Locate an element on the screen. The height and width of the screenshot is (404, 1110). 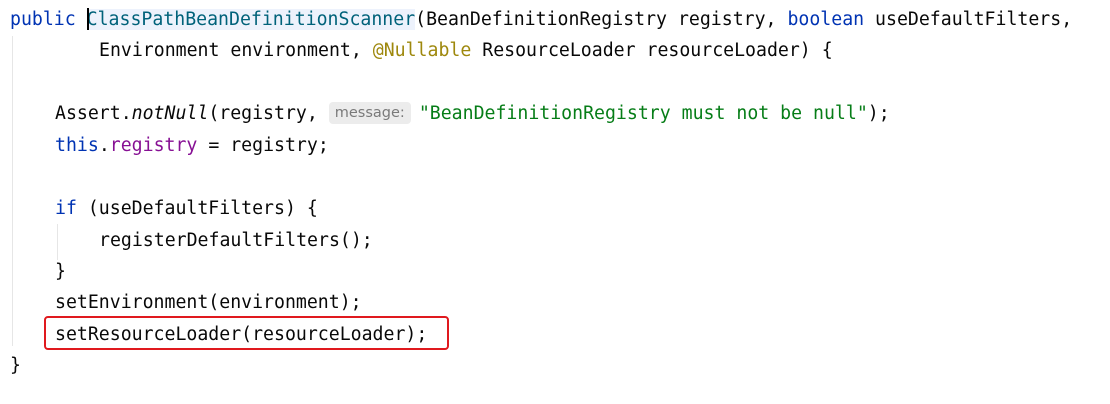
code-line-10: setEnvironment(environment); is located at coordinates (208, 303).